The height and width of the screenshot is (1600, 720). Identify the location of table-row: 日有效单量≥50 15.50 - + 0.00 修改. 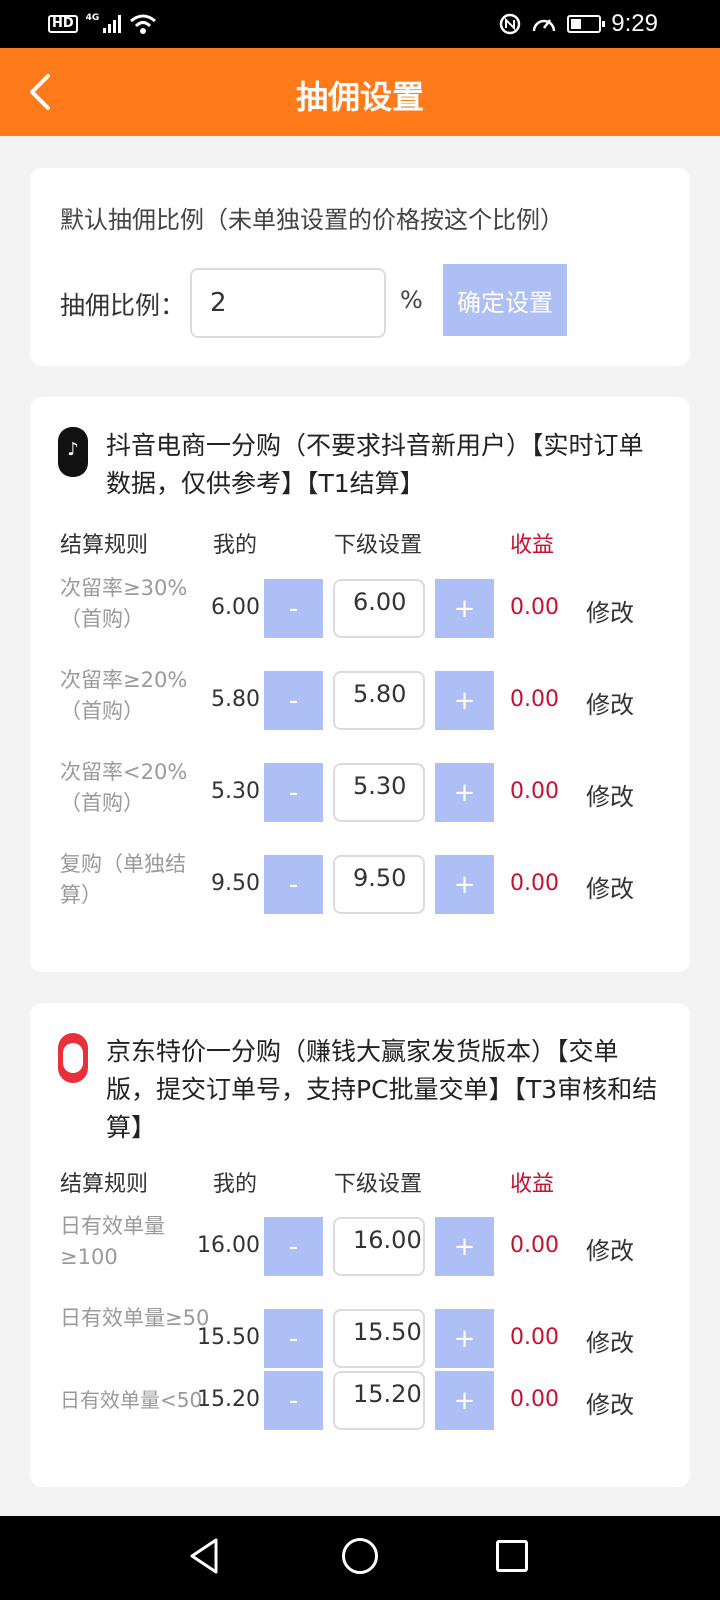
(360, 1338).